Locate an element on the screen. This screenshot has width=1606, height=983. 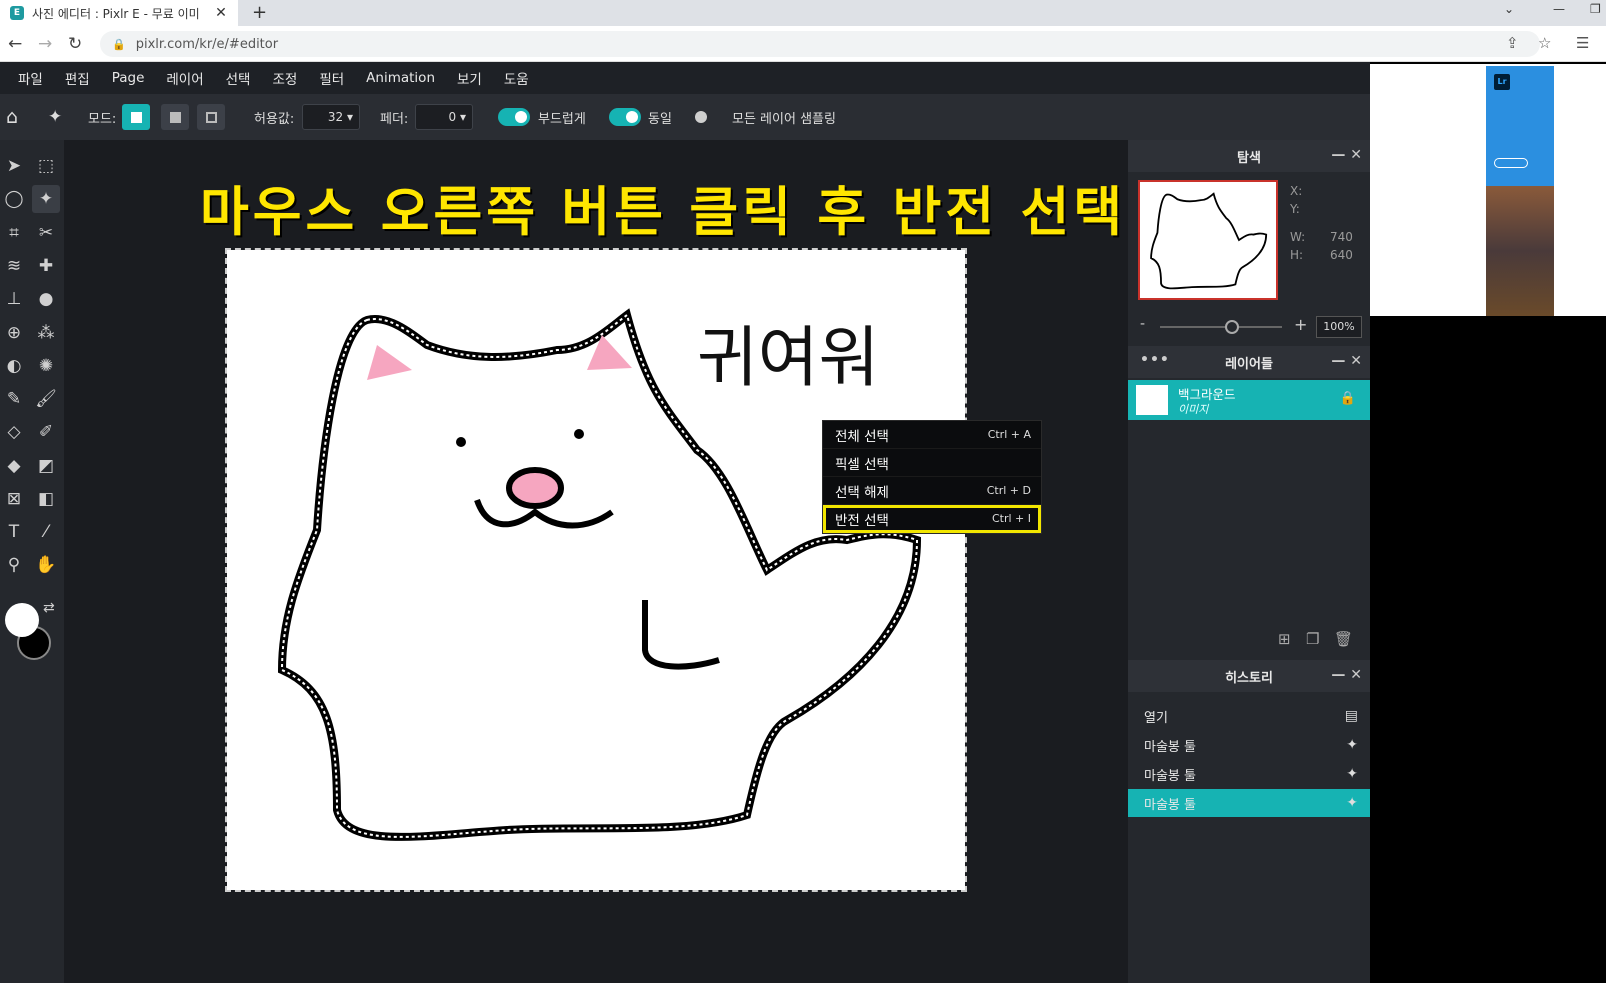
menu-file: 파일 is located at coordinates (30, 78).